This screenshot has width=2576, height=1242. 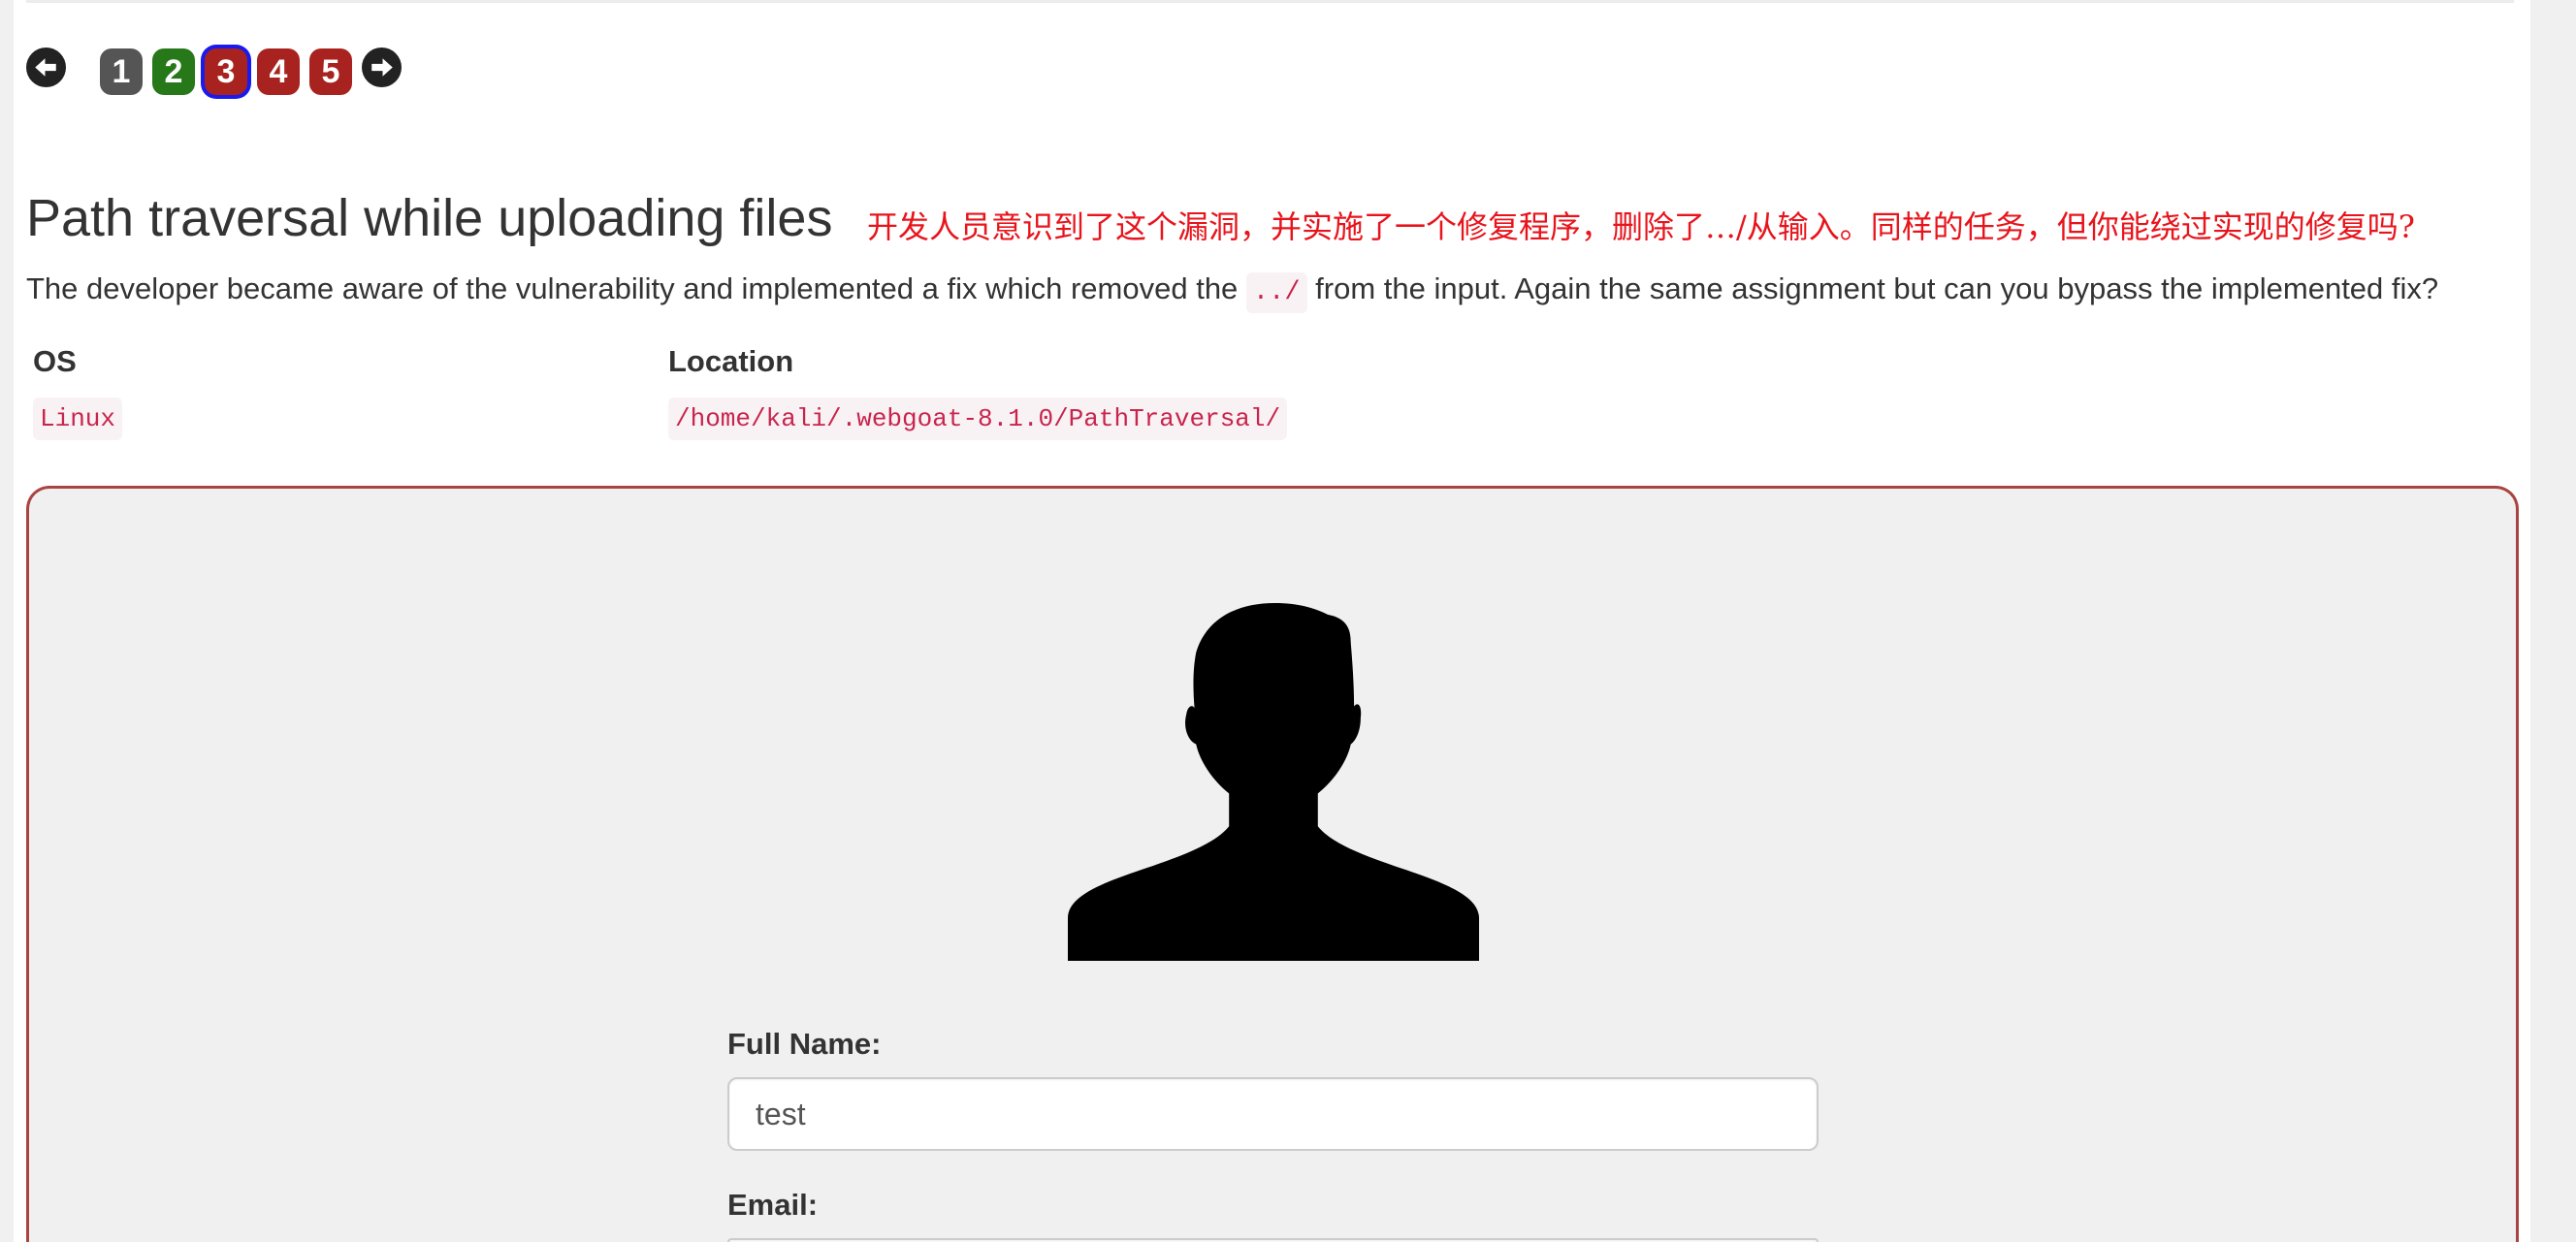 What do you see at coordinates (226, 71) in the screenshot?
I see `page-button-3-current: 3` at bounding box center [226, 71].